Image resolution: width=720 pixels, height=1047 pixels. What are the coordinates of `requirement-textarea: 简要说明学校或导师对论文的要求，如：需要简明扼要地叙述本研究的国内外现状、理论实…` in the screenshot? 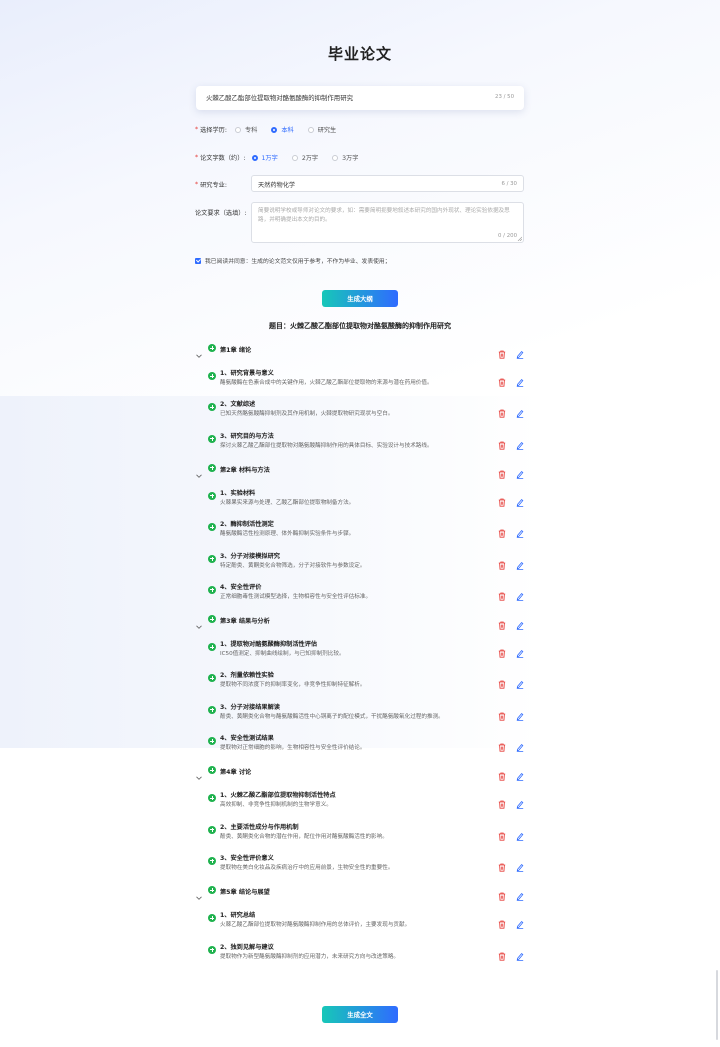 It's located at (387, 222).